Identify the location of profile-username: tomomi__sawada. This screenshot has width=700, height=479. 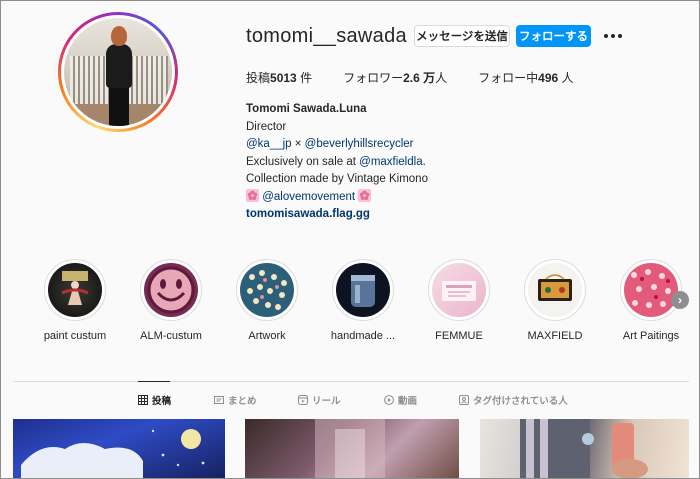
(326, 36).